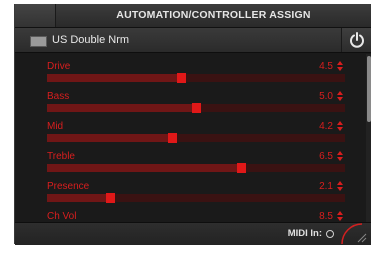 Image resolution: width=371 pixels, height=257 pixels. Describe the element at coordinates (326, 186) in the screenshot. I see `parameter-value: 2.1` at that location.